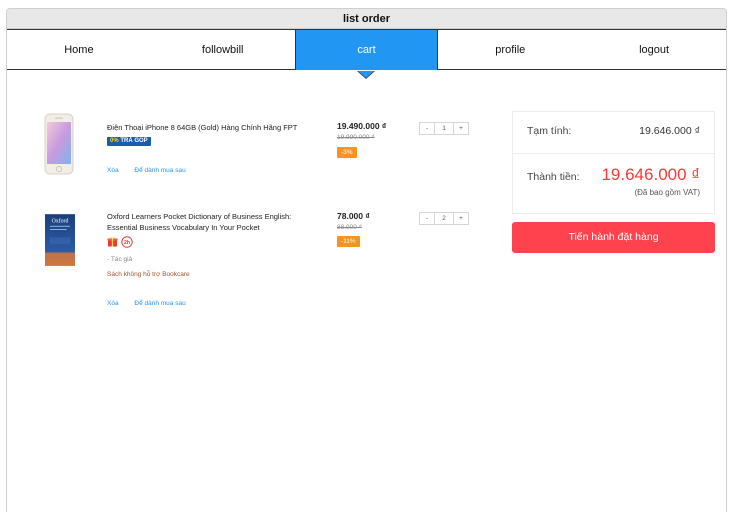  I want to click on nav-logout: logout, so click(654, 50).